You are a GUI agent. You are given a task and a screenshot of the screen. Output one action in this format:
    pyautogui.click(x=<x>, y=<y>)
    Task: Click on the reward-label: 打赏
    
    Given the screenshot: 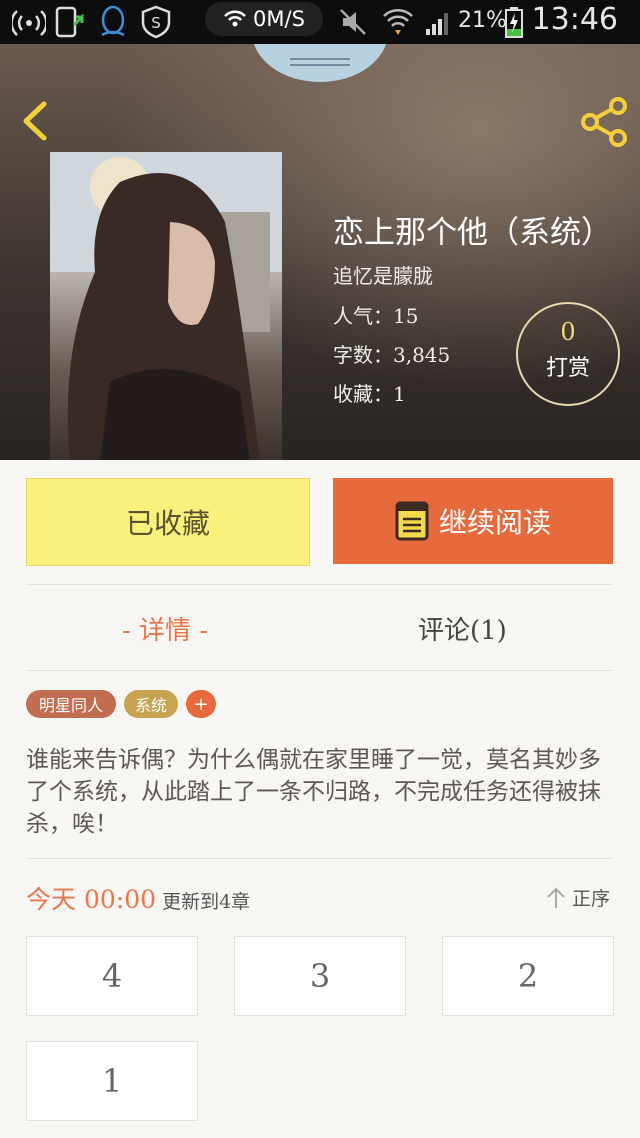 What is the action you would take?
    pyautogui.click(x=567, y=368)
    